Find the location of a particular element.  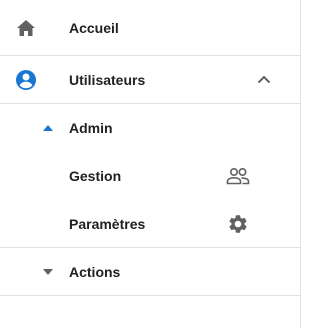

nav-item-parametres: Paramètres is located at coordinates (150, 224).